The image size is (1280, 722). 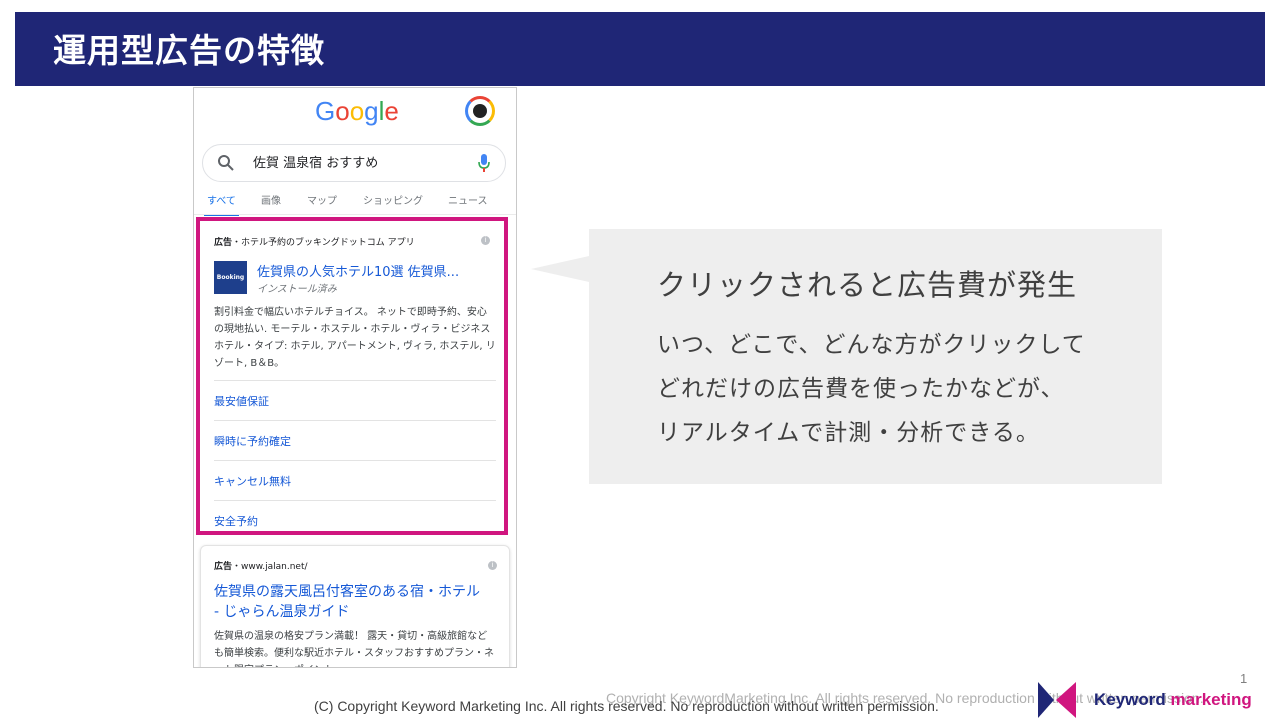 What do you see at coordinates (271, 199) in the screenshot?
I see `tab-images: 画像` at bounding box center [271, 199].